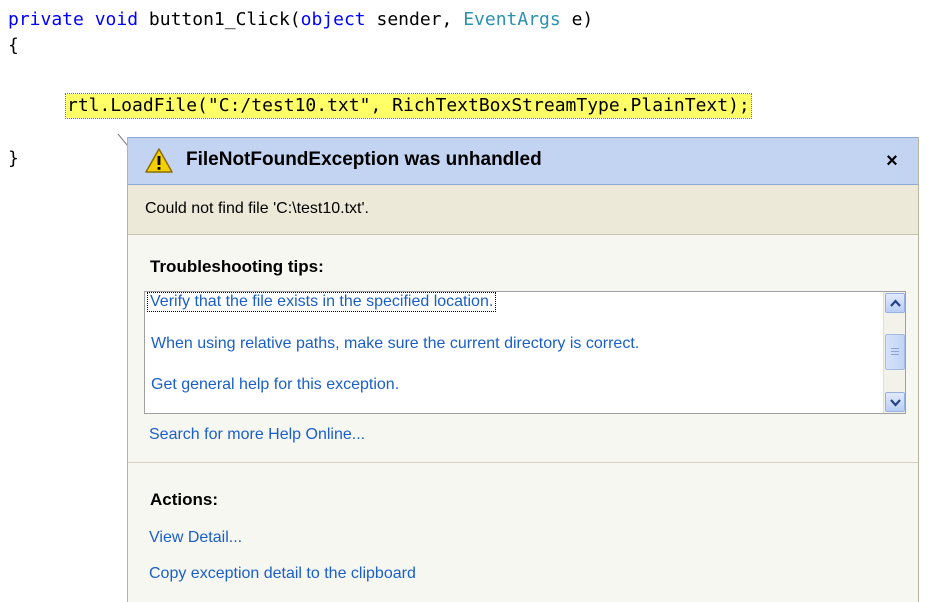 The width and height of the screenshot is (947, 602). Describe the element at coordinates (237, 266) in the screenshot. I see `troubleshooting-heading: Troubleshooting tips:` at that location.